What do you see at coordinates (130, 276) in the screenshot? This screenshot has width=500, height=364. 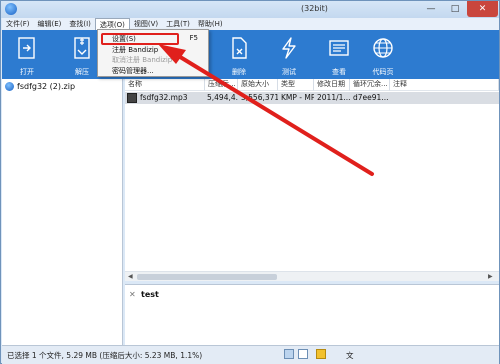 I see `scroll-left-icon: ◀` at bounding box center [130, 276].